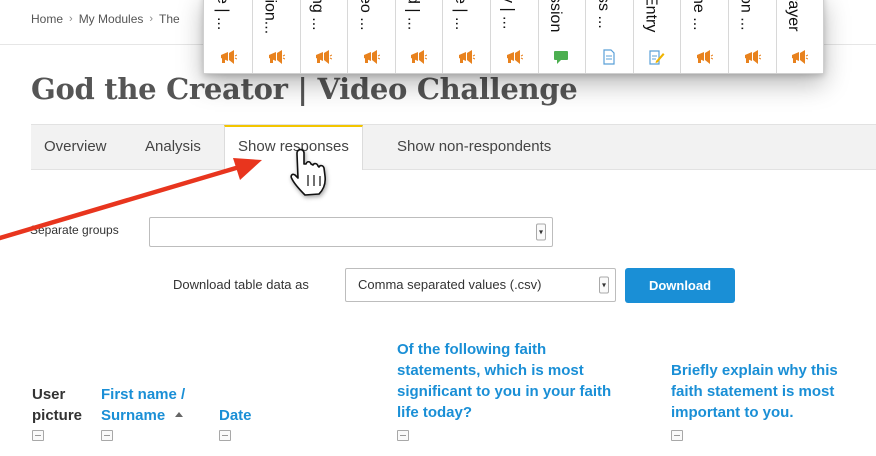  What do you see at coordinates (57, 415) in the screenshot?
I see `column-user-picture-line: picture` at bounding box center [57, 415].